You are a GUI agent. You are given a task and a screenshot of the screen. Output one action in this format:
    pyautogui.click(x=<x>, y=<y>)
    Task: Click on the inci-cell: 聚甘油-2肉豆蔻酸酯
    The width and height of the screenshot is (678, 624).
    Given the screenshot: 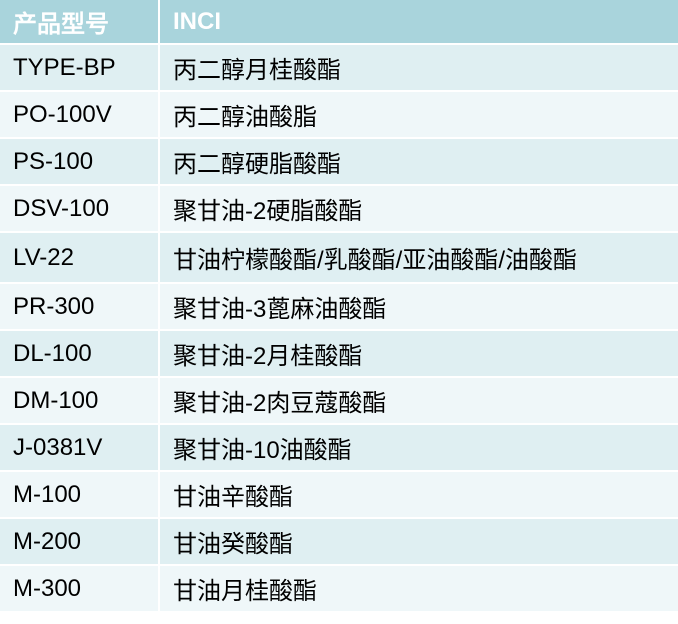 What is the action you would take?
    pyautogui.click(x=418, y=401)
    